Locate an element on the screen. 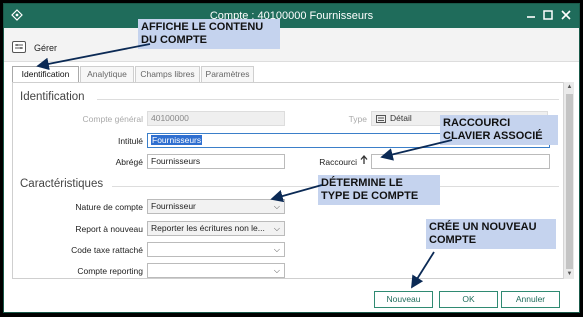 The width and height of the screenshot is (583, 317). tab-analytique: Analytique is located at coordinates (107, 74).